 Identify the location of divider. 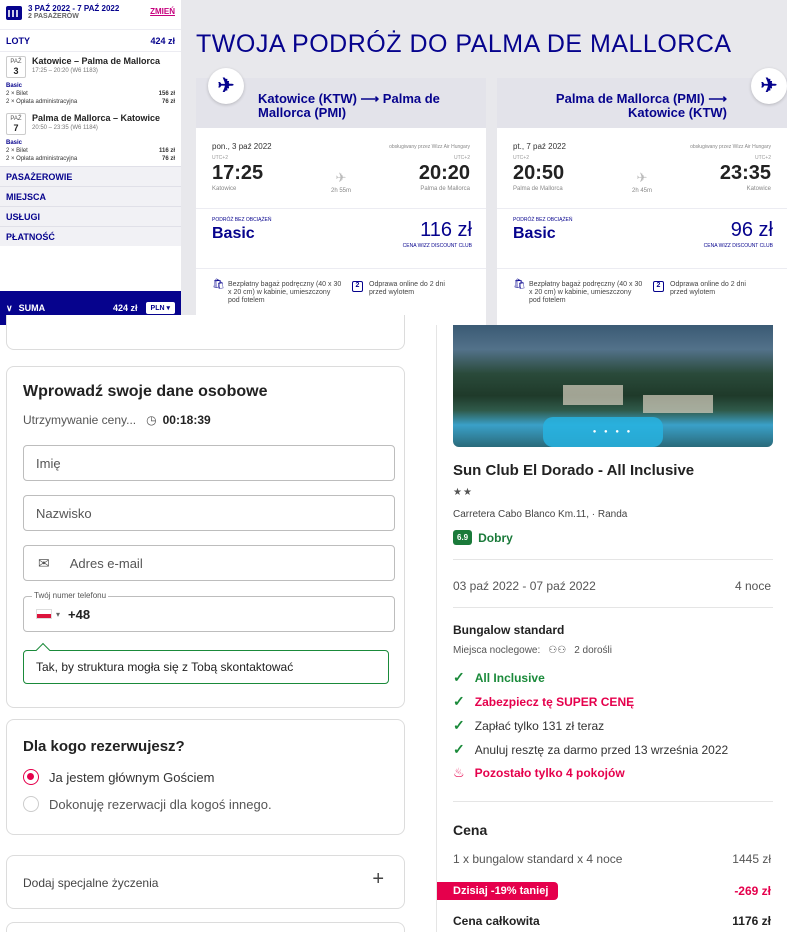
(613, 559).